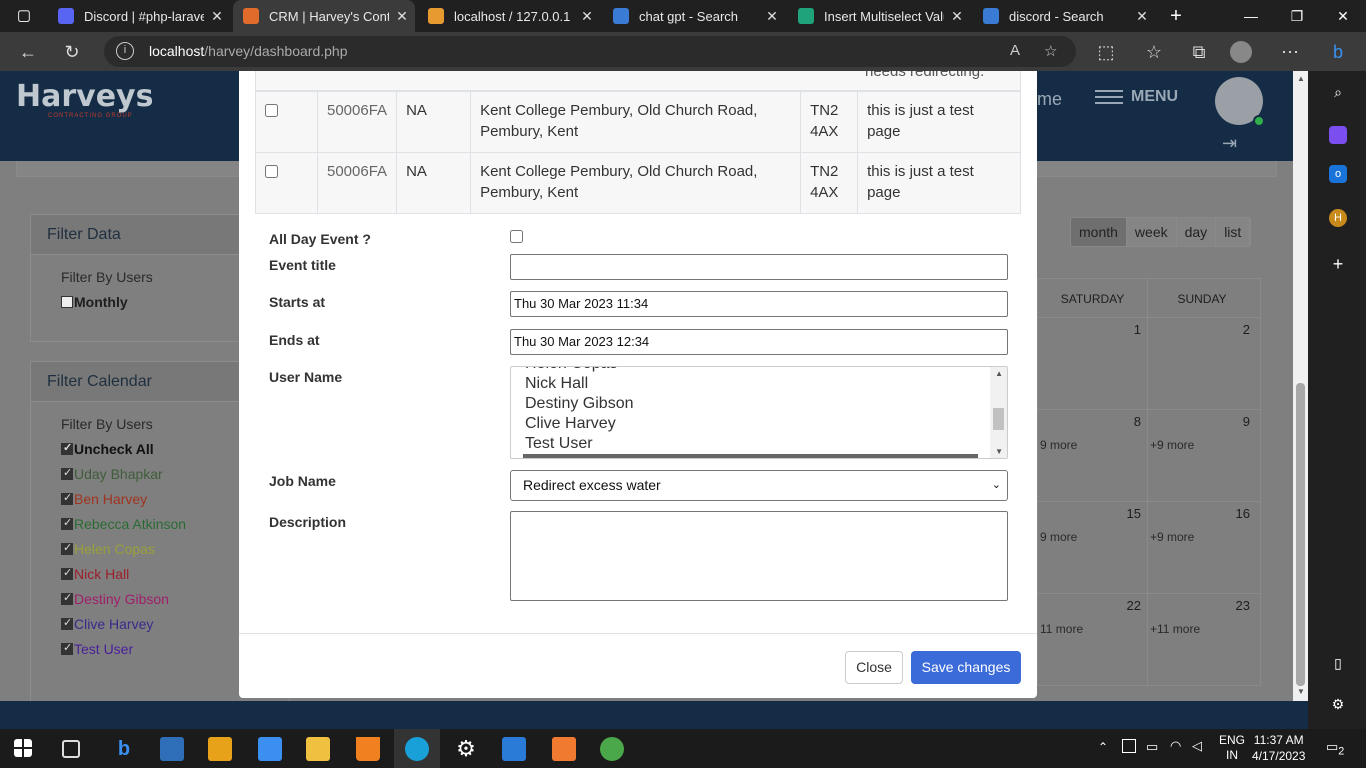 The height and width of the screenshot is (768, 1366). Describe the element at coordinates (24, 16) in the screenshot. I see `tab-actions-icon: ▢` at that location.